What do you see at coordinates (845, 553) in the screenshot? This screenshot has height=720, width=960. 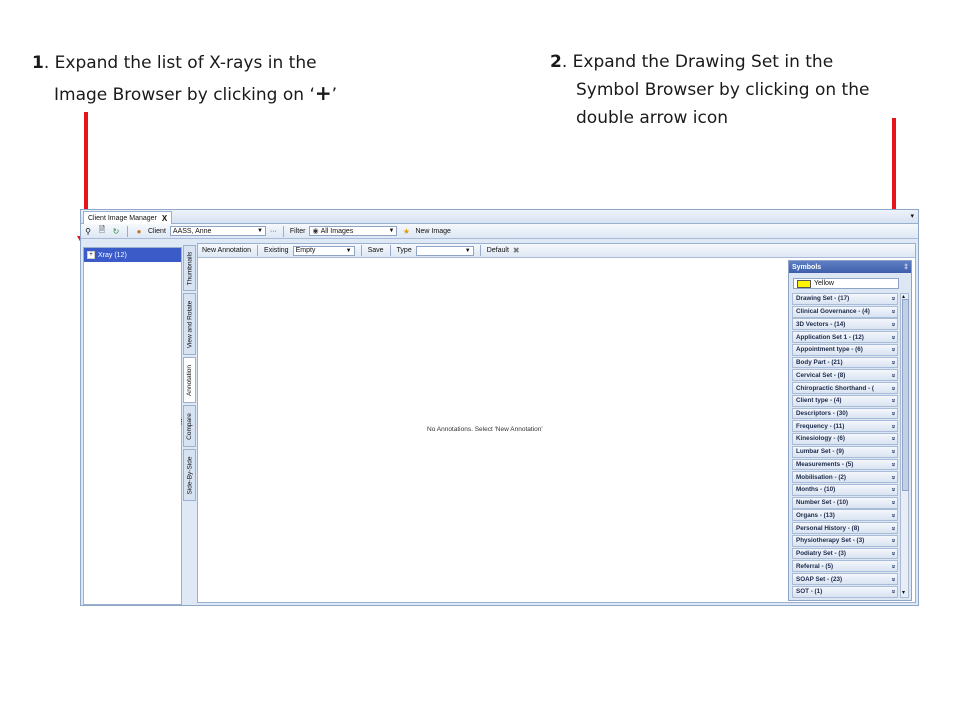 I see `symbol-set-item: Podiatry Set - (3) »` at bounding box center [845, 553].